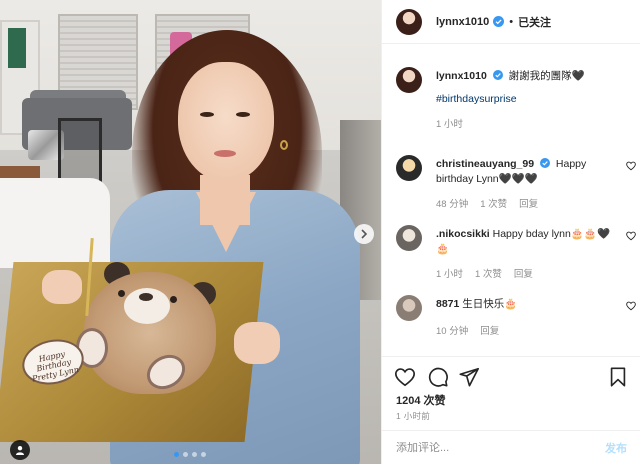 This screenshot has height=464, width=640. What do you see at coordinates (421, 400) in the screenshot?
I see `like-count: 1204 次赞` at bounding box center [421, 400].